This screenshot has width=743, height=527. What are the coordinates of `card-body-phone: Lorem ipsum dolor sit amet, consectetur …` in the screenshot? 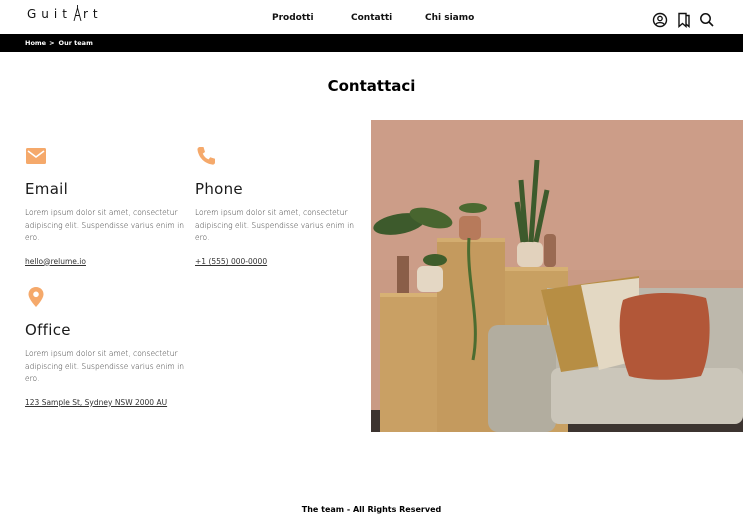 It's located at (274, 225).